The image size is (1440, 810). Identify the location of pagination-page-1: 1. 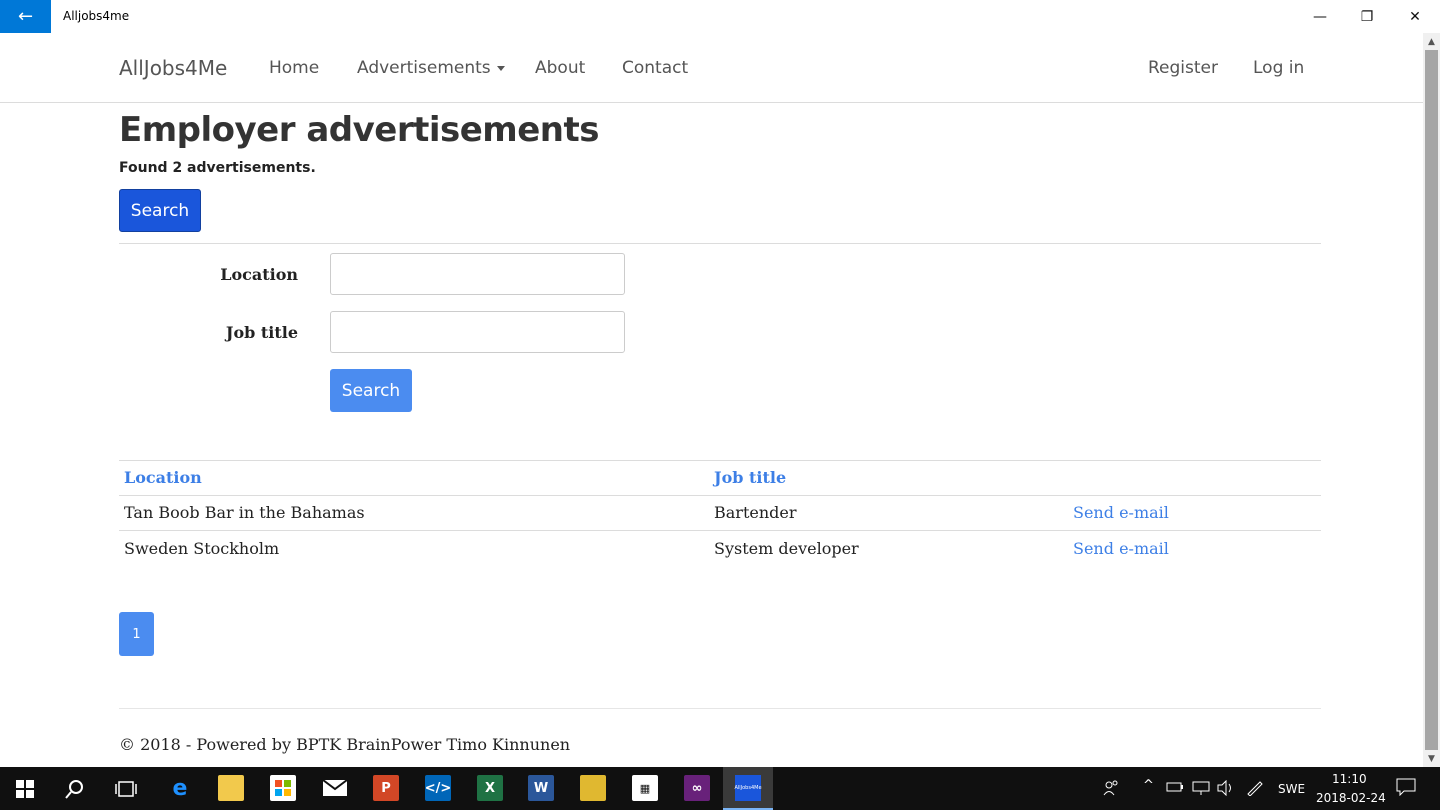
(136, 634).